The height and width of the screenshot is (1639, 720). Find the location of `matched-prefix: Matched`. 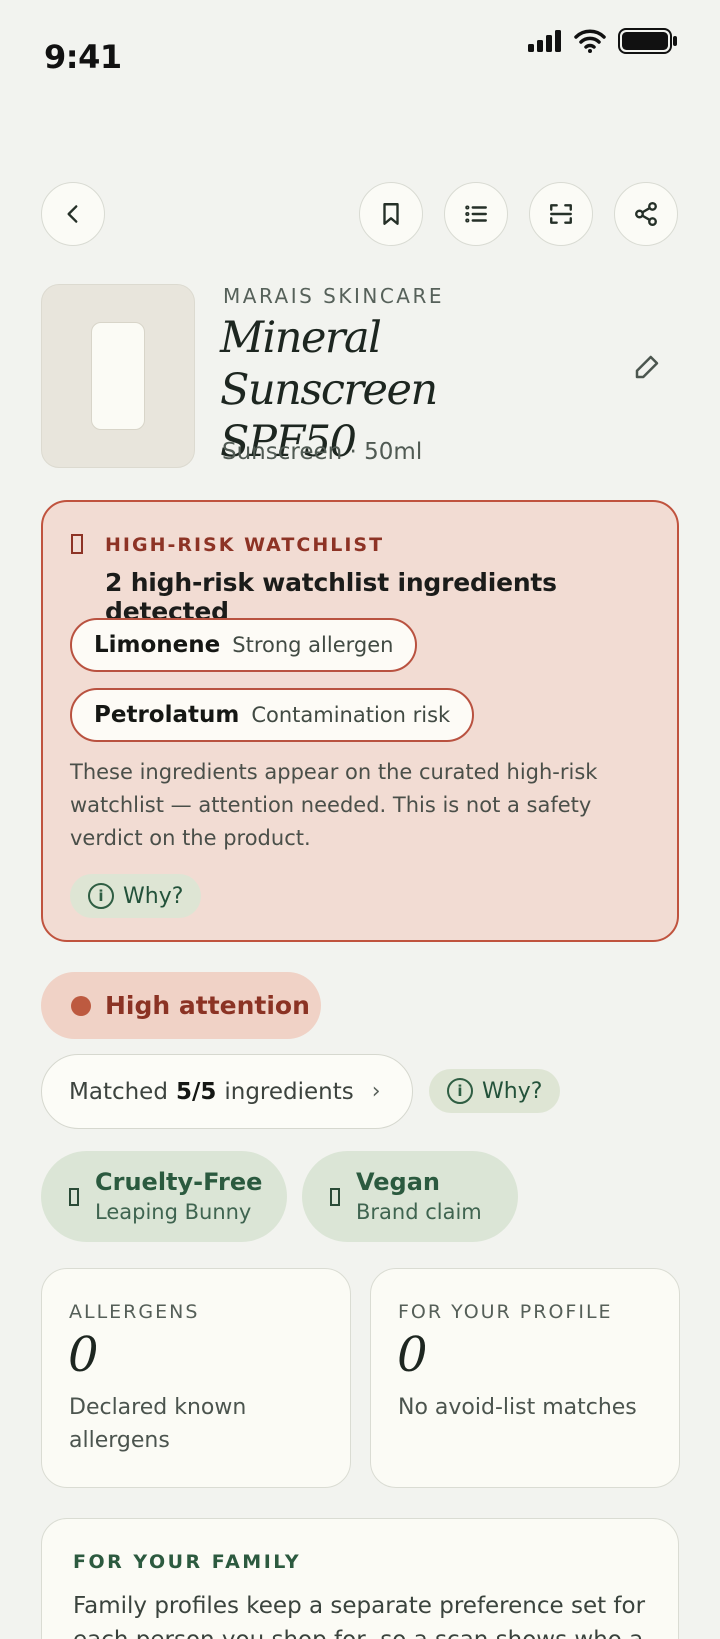

matched-prefix: Matched is located at coordinates (118, 1091).